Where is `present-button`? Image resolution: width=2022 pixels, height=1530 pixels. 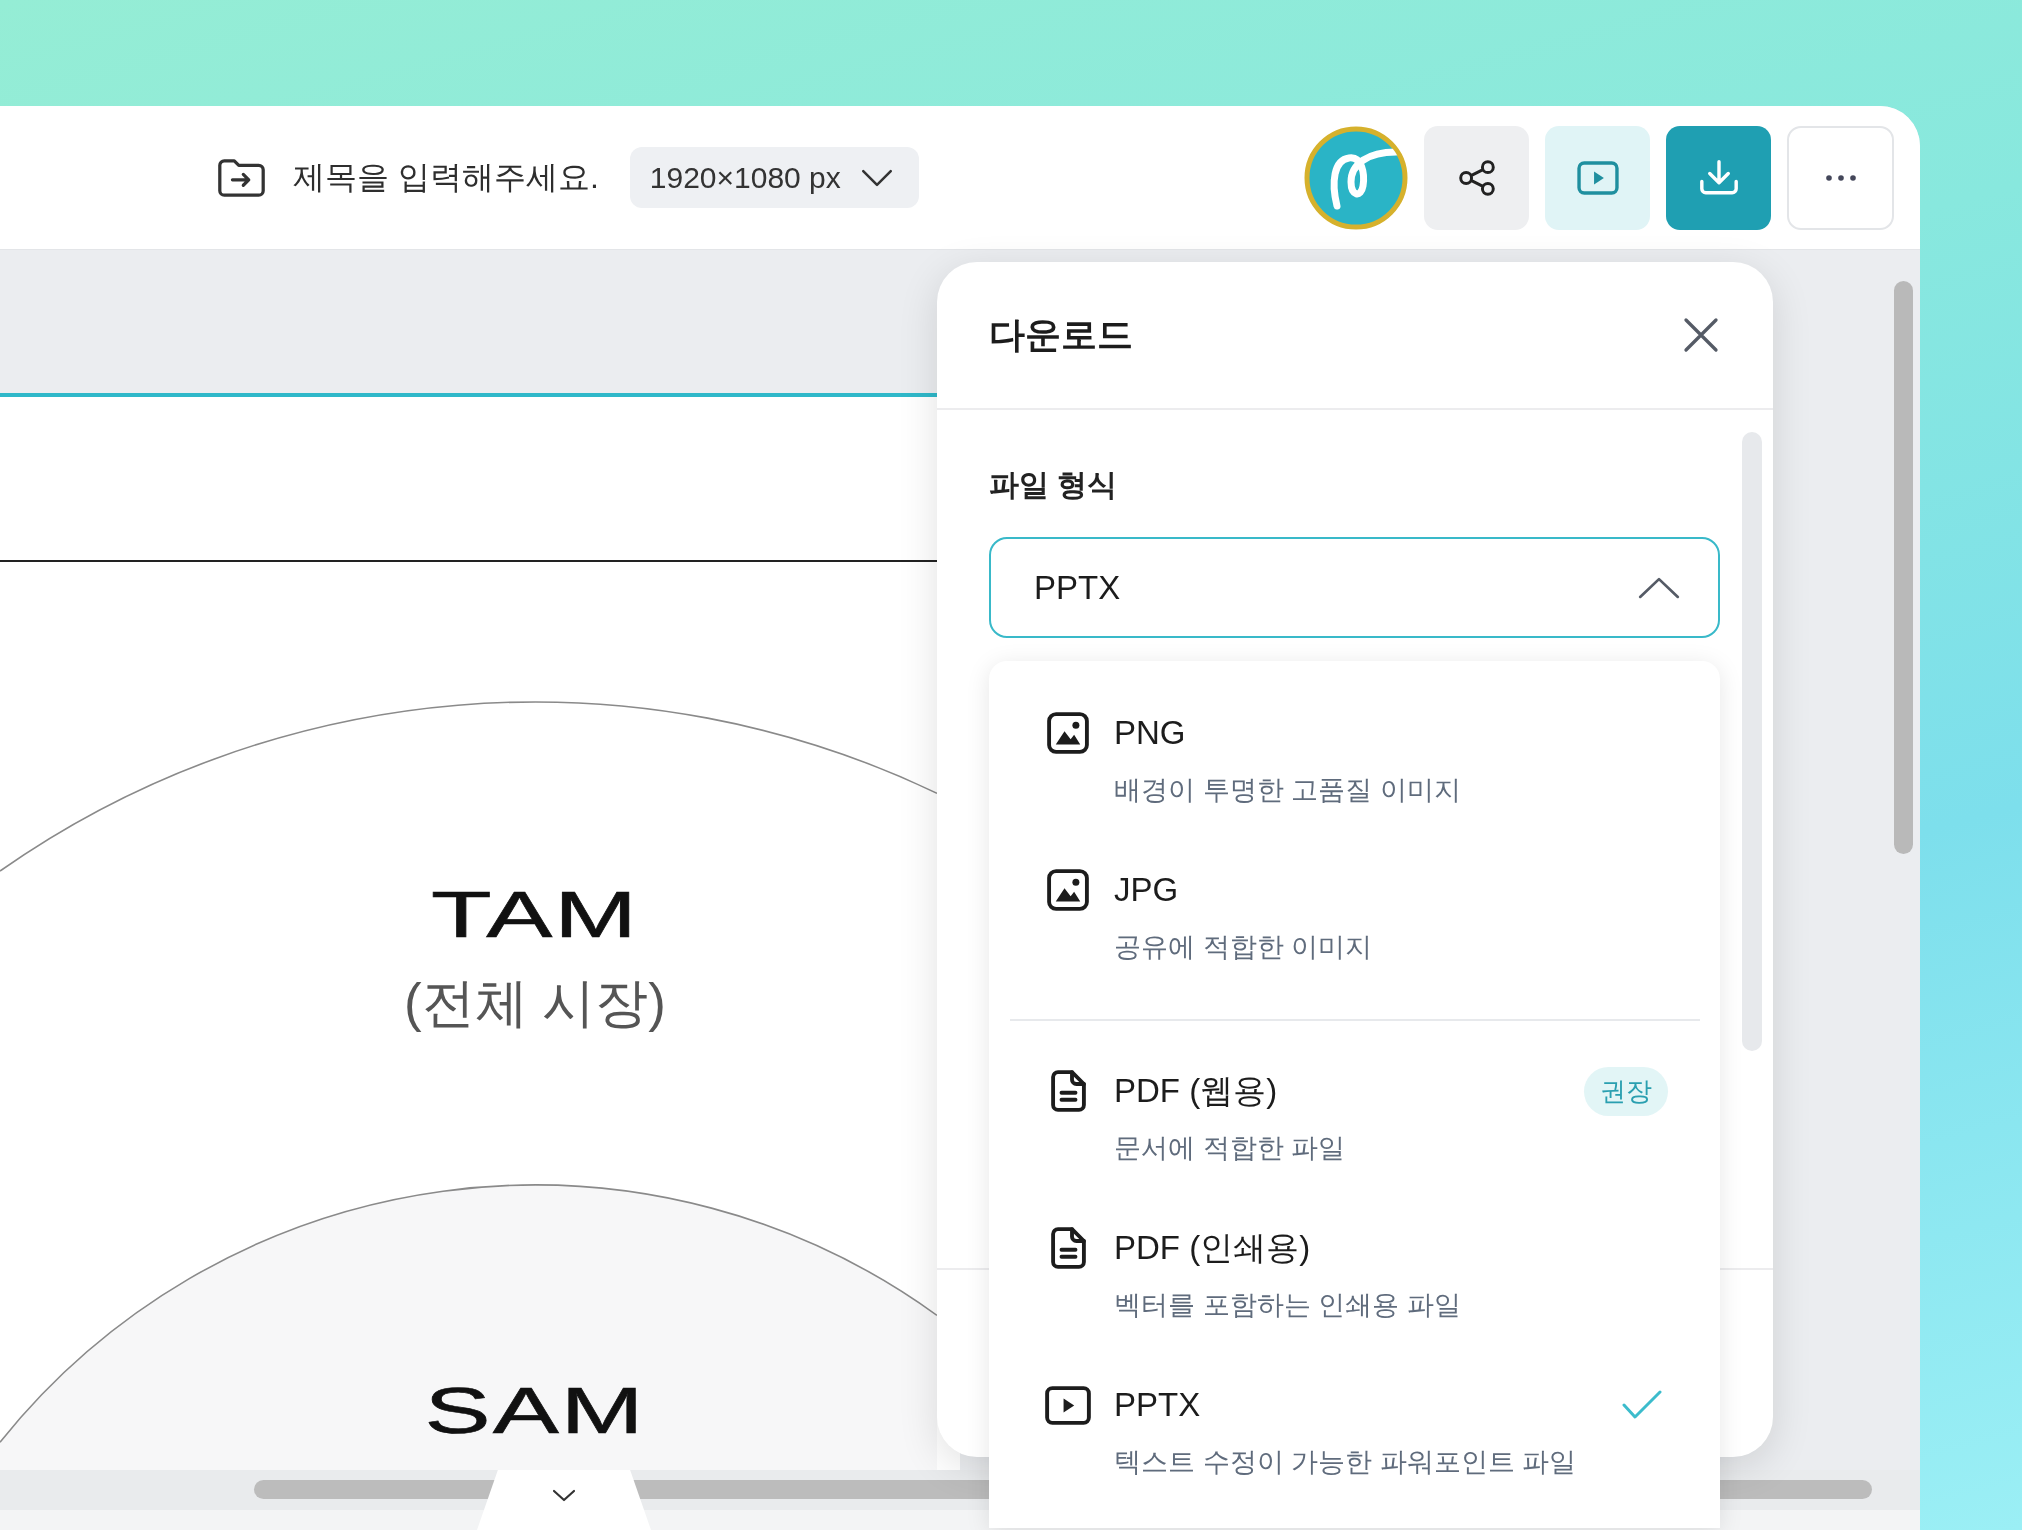
present-button is located at coordinates (1597, 177).